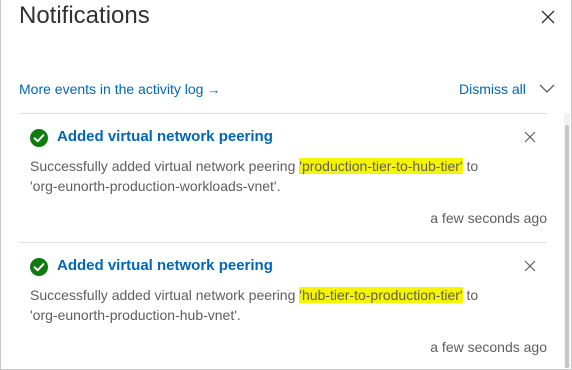 This screenshot has width=572, height=370. Describe the element at coordinates (214, 89) in the screenshot. I see `arrow-right-icon: →` at that location.